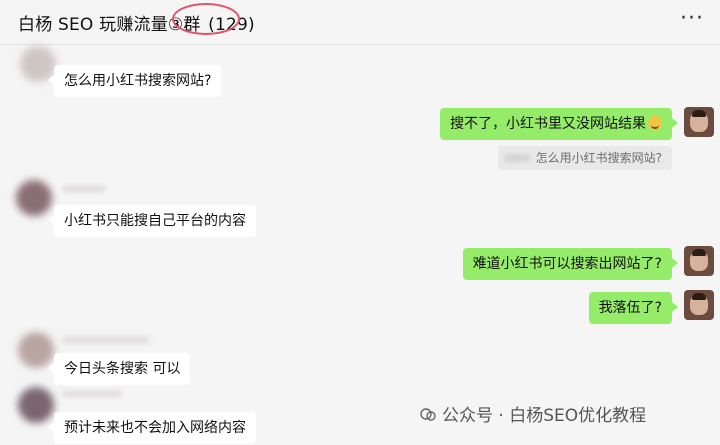 The width and height of the screenshot is (720, 445). I want to click on message-text: 搜不了，小红书里又没网站结果, so click(548, 124).